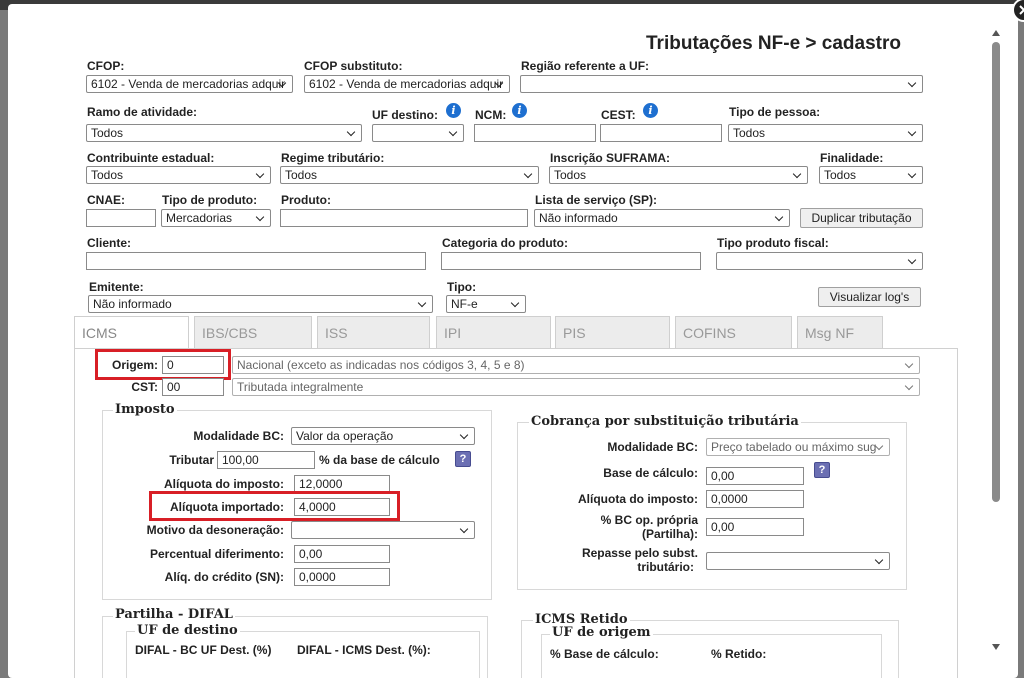 The image size is (1024, 678). Describe the element at coordinates (493, 332) in the screenshot. I see `tab-ipi: IPI` at that location.